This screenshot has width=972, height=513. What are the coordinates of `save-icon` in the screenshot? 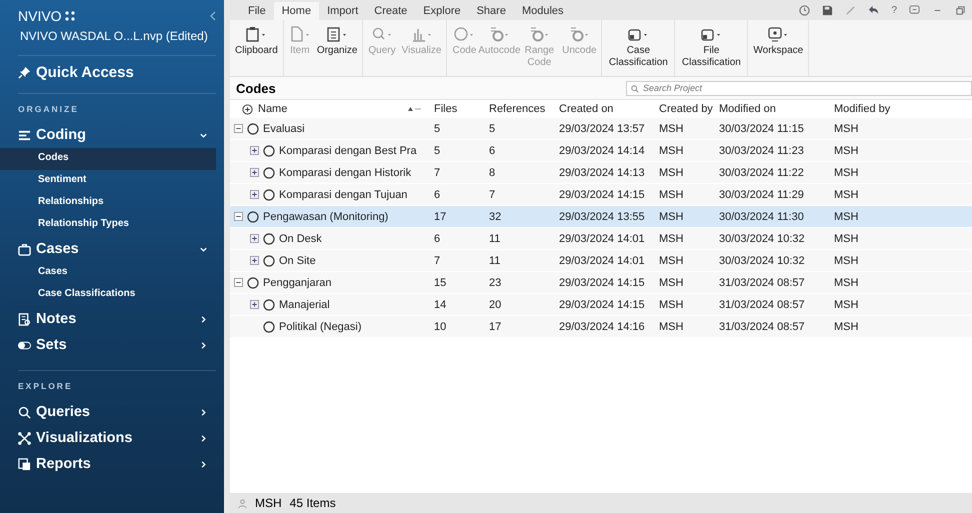 It's located at (828, 10).